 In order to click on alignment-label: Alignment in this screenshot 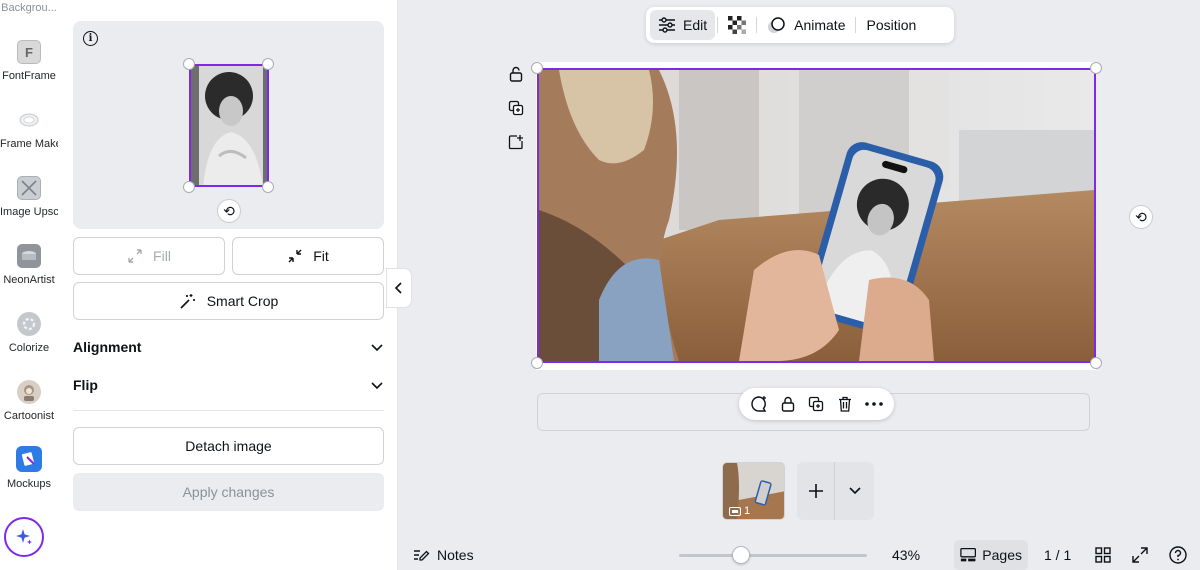, I will do `click(107, 347)`.